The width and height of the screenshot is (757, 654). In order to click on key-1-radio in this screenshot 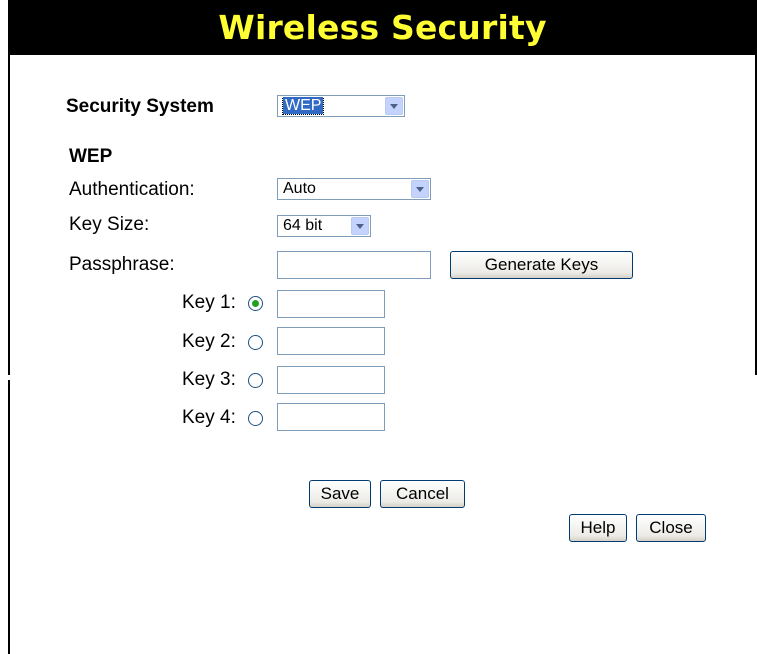, I will do `click(255, 303)`.